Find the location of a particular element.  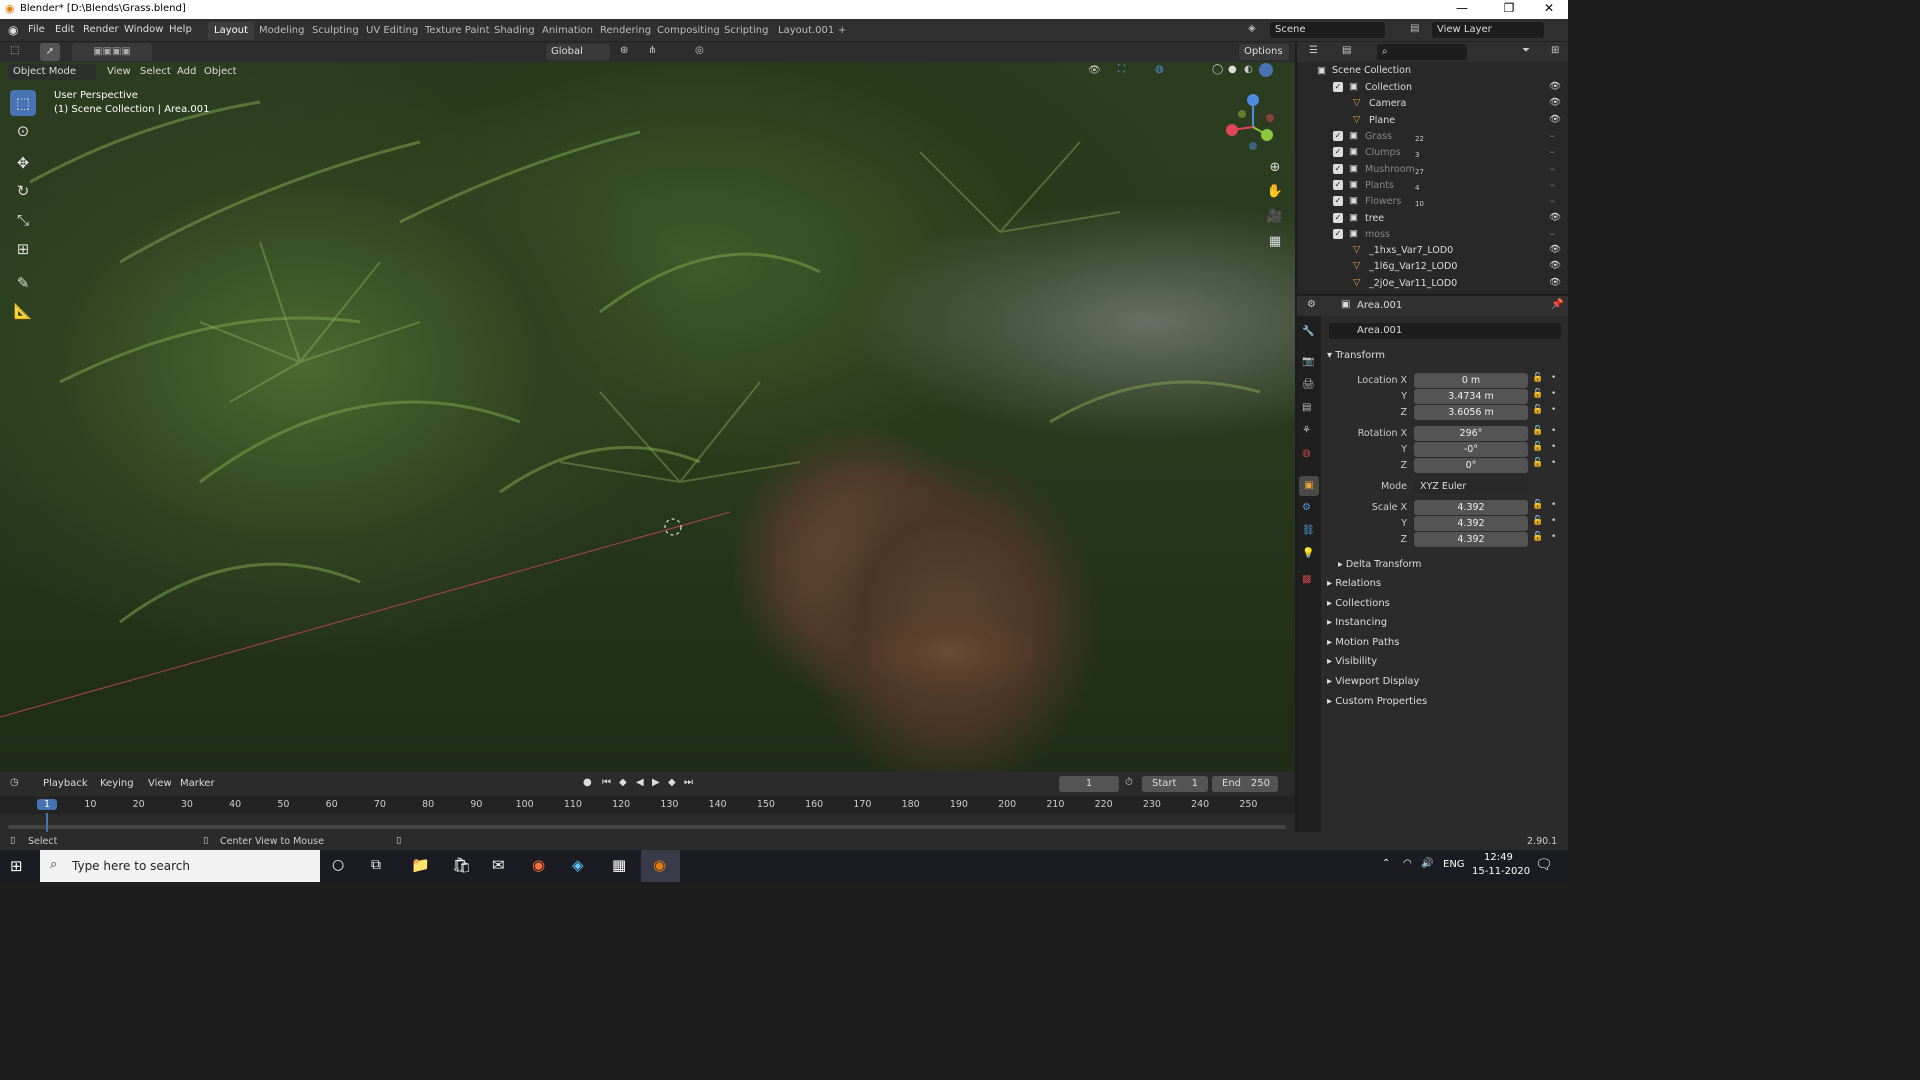

gizmo-toggle-icon: ⛶ is located at coordinates (1121, 69).